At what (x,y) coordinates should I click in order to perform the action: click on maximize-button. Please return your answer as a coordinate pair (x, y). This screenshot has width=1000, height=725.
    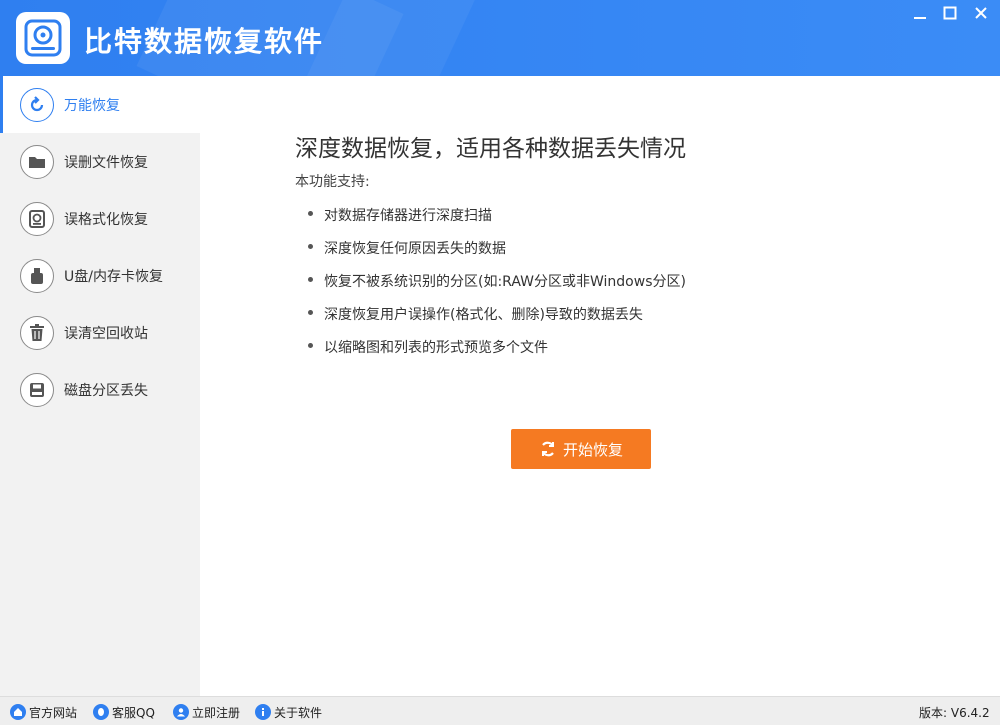
    Looking at the image, I should click on (950, 13).